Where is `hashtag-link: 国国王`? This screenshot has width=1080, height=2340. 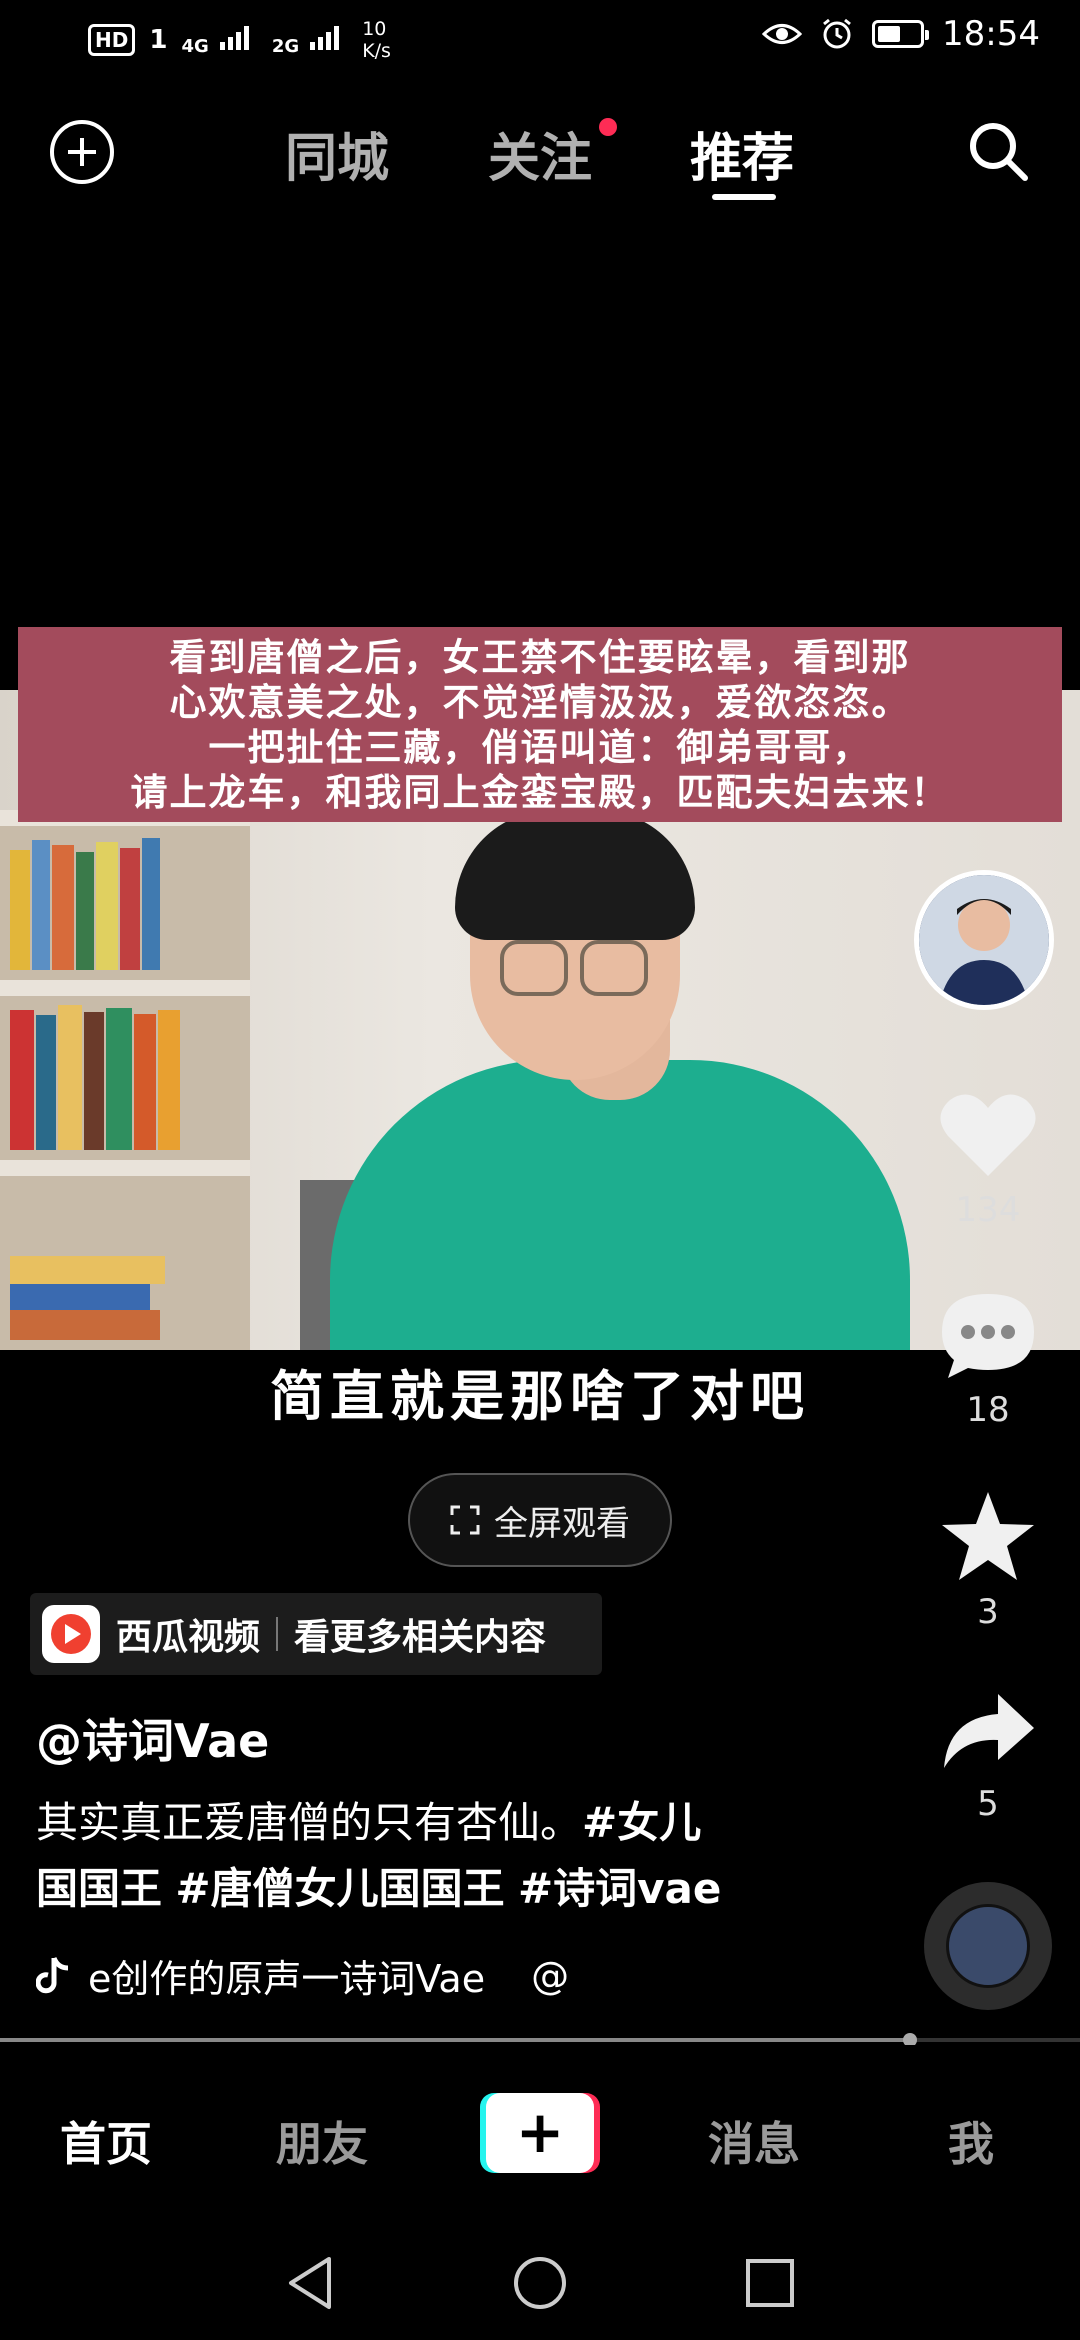 hashtag-link: 国国王 is located at coordinates (99, 1888).